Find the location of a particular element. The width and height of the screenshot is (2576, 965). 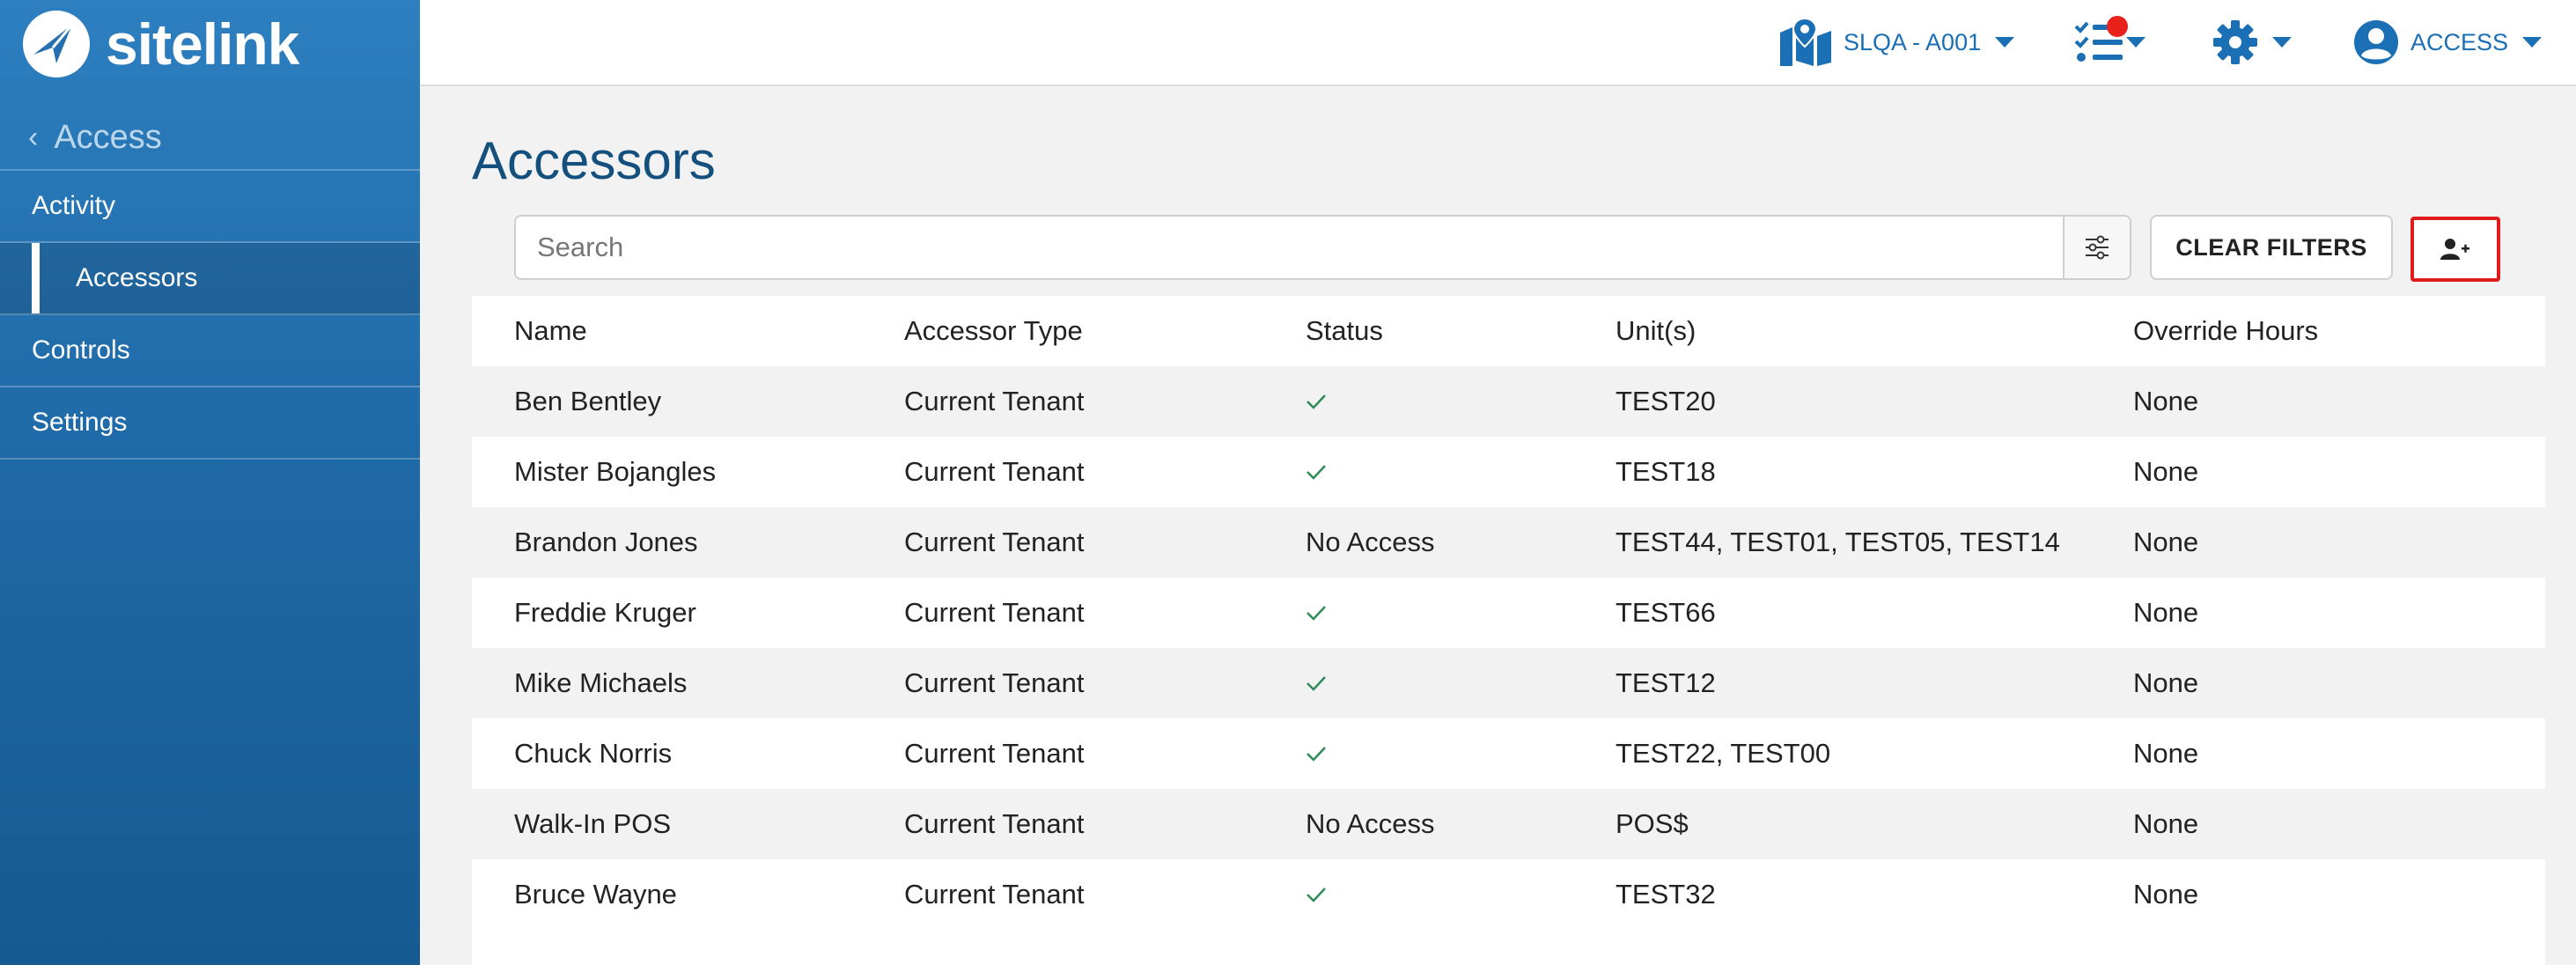

user-plus-icon is located at coordinates (2454, 250).